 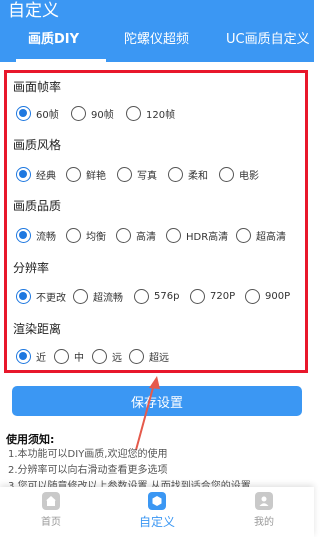 I want to click on option-no-change: 不更改, so click(x=41, y=296).